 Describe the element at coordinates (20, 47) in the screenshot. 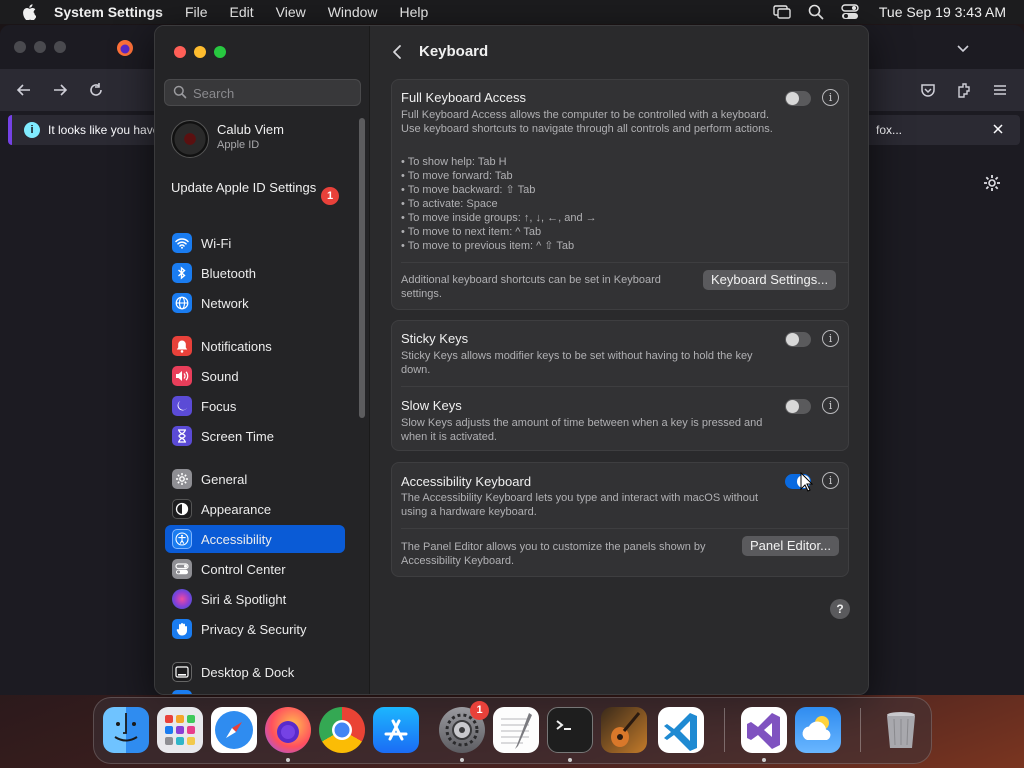

I see `browser-close-button` at that location.